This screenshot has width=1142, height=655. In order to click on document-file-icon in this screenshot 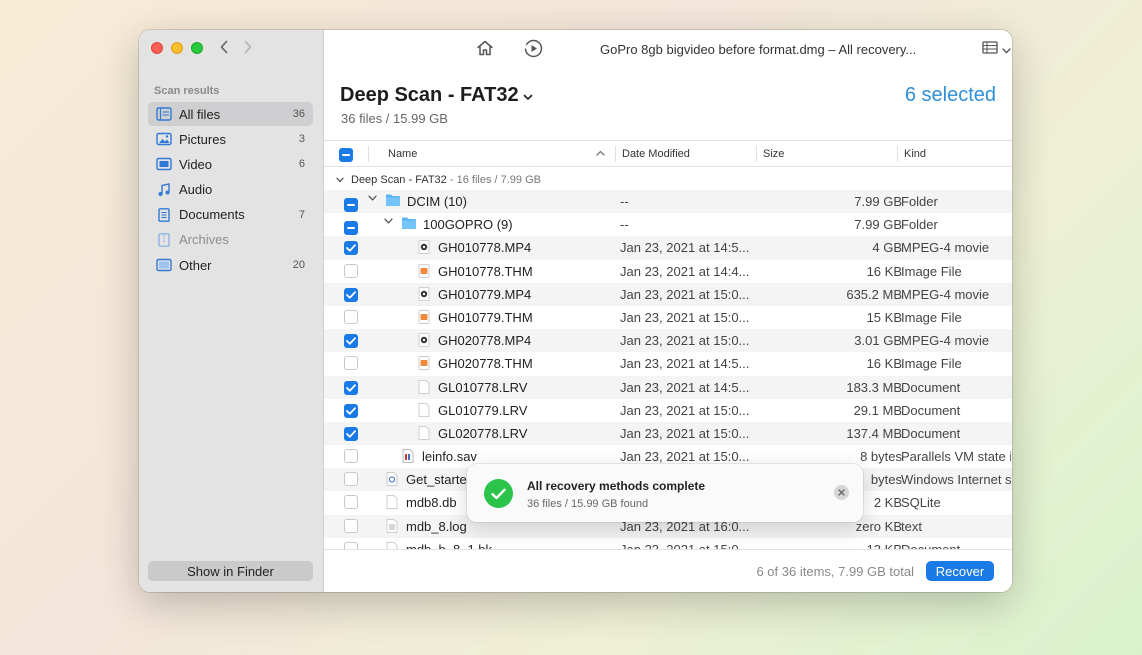, I will do `click(392, 503)`.